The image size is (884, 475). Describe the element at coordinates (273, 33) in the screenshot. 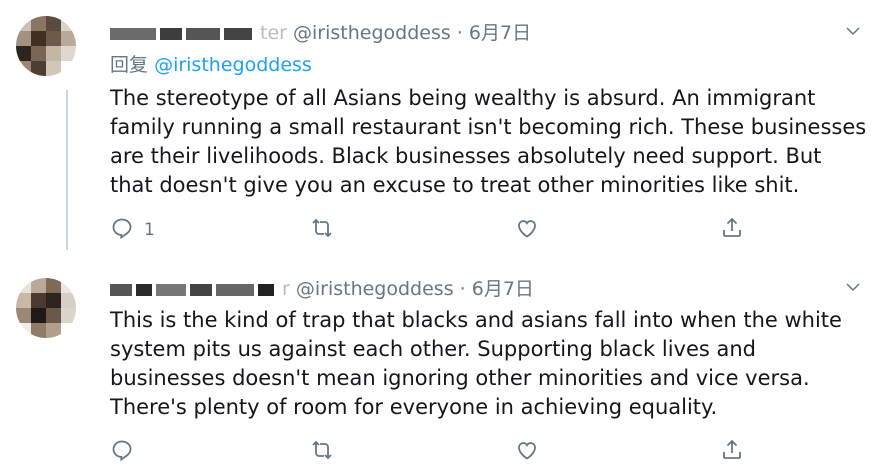

I see `name-hint: ter` at that location.